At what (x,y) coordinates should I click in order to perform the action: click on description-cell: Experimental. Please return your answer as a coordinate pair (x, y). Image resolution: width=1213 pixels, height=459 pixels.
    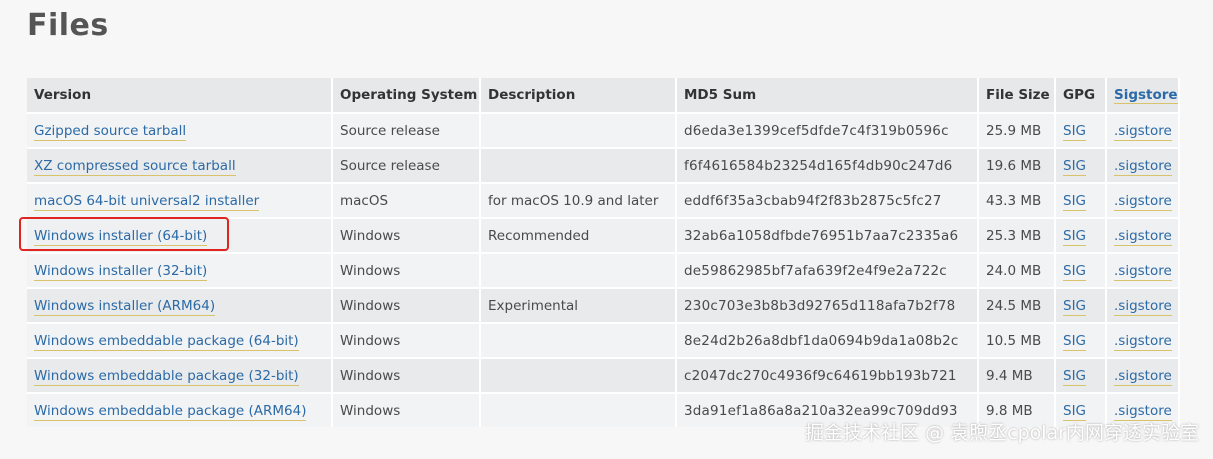
    Looking at the image, I should click on (578, 305).